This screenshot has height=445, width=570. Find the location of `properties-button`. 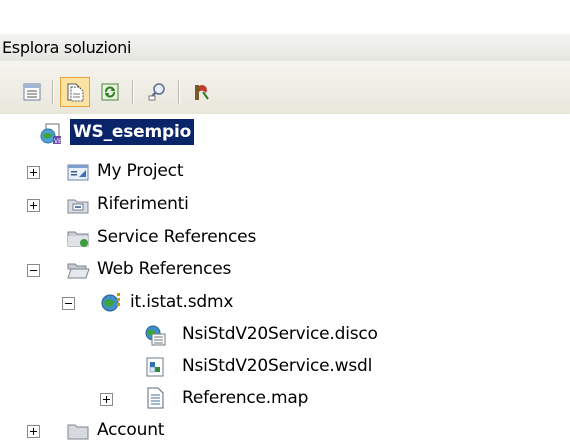

properties-button is located at coordinates (32, 92).